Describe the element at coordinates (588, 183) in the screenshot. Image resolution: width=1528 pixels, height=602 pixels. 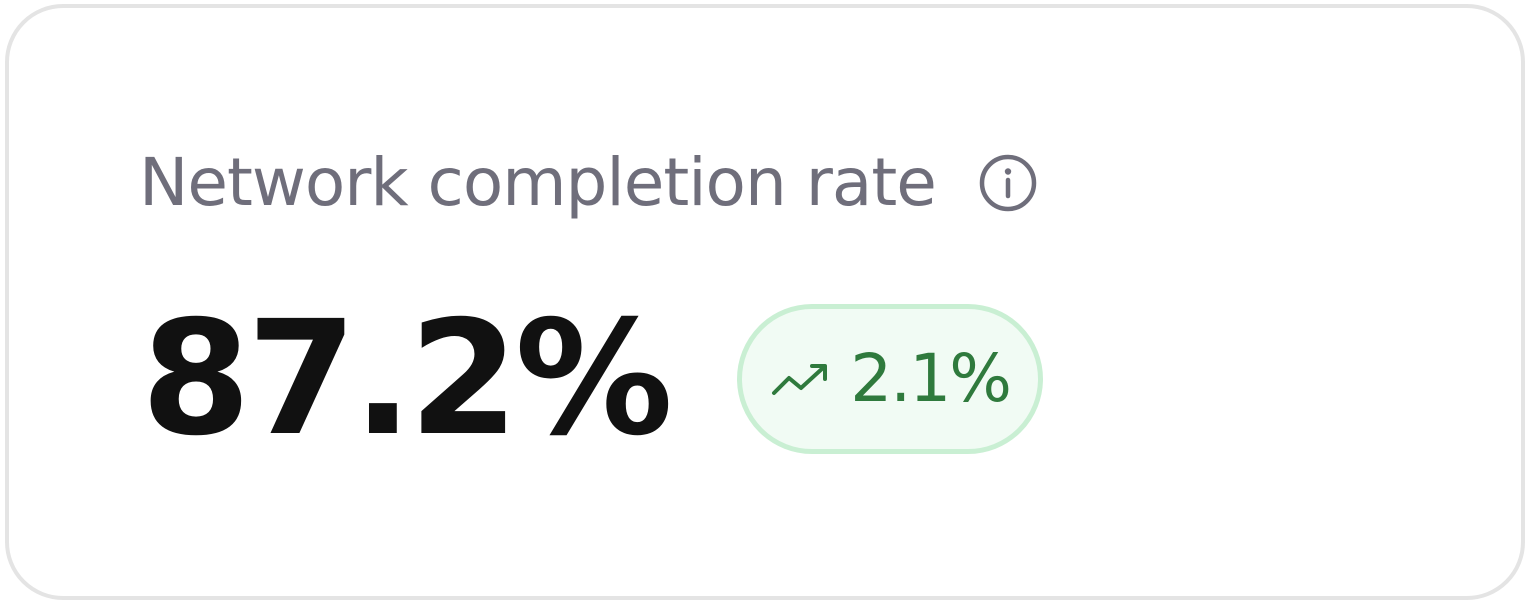
I see `metric-title-row: Network completion rate` at that location.